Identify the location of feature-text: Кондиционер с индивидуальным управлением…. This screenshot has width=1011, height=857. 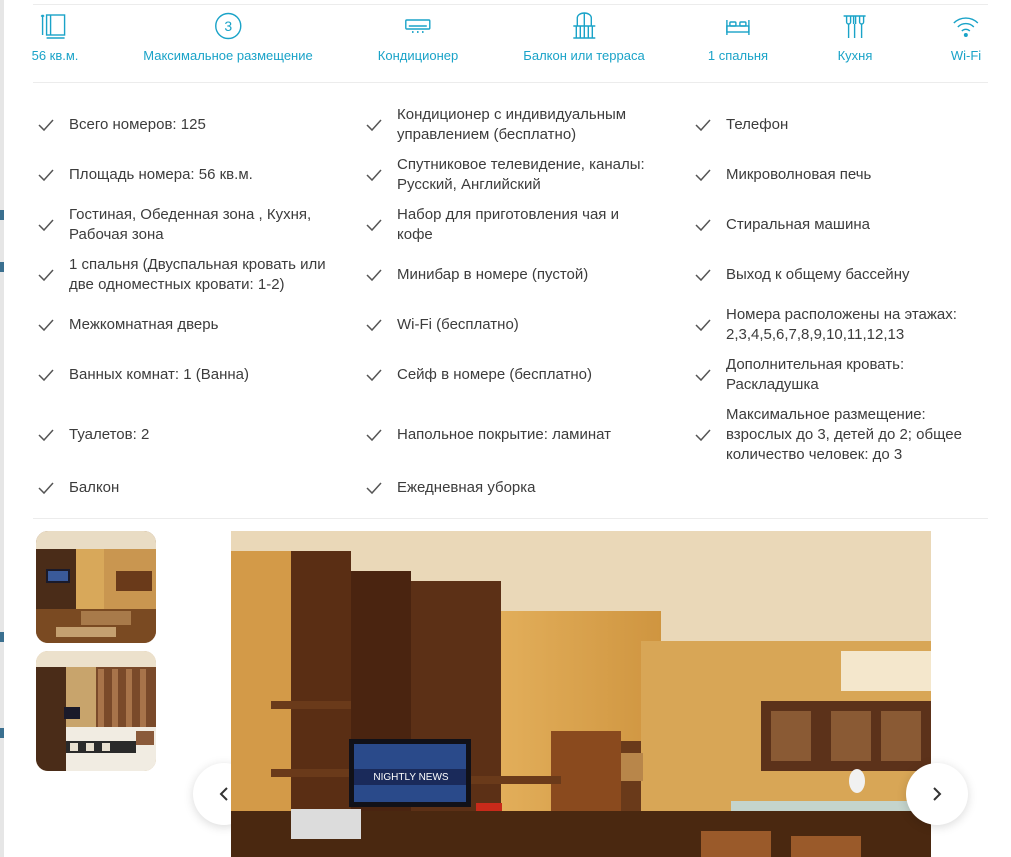
(512, 124).